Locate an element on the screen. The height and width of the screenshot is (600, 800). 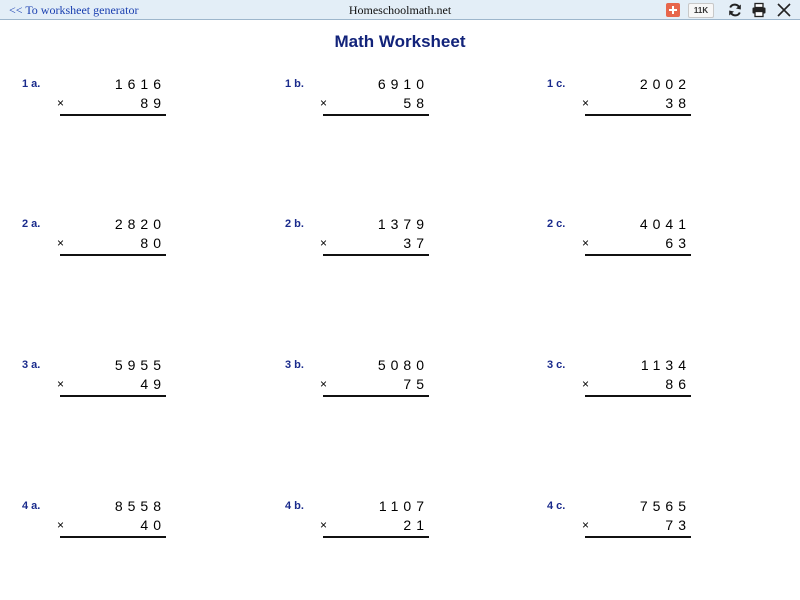
close-icon is located at coordinates (784, 10).